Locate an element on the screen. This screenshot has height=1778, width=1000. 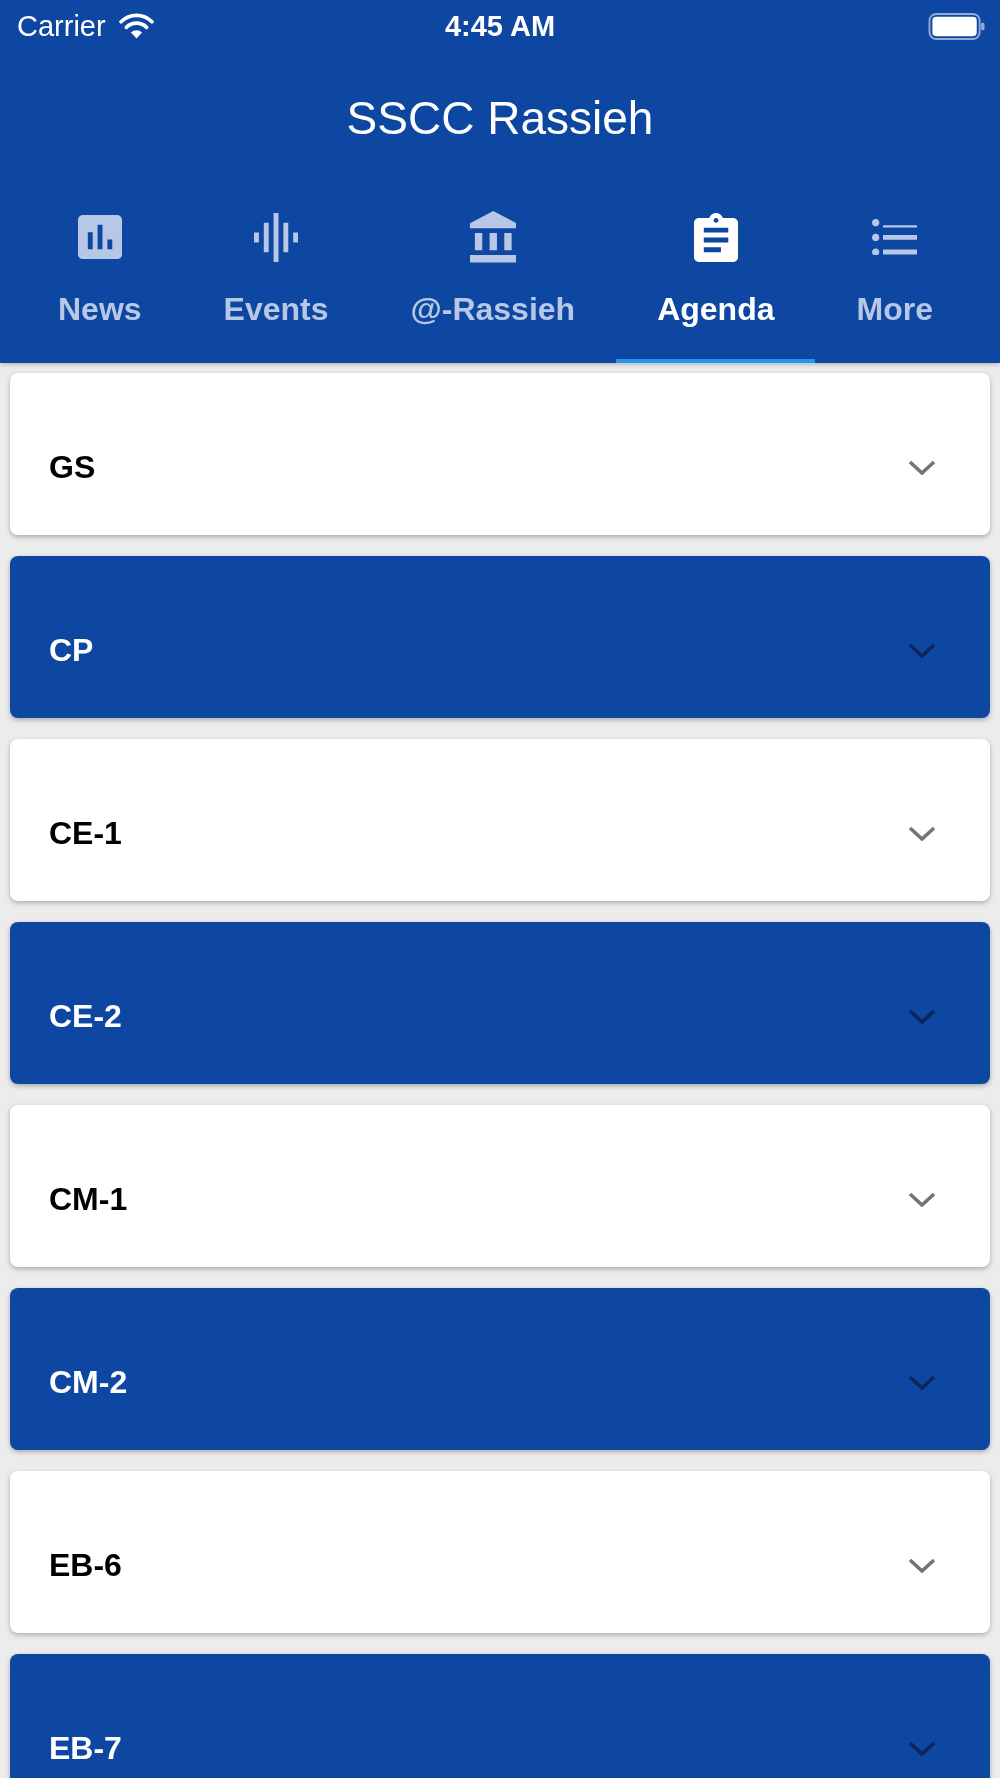
bank-building-icon is located at coordinates (493, 237).